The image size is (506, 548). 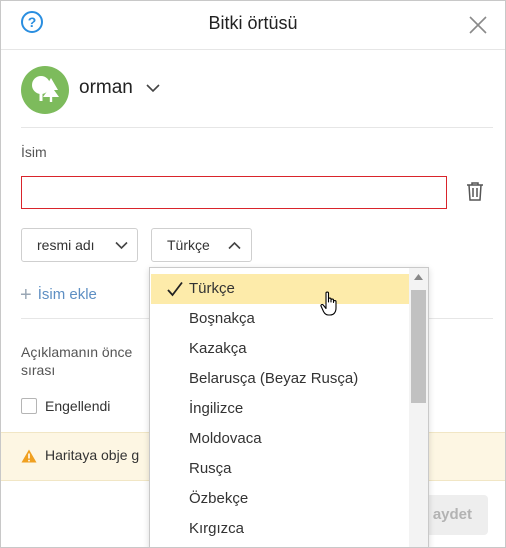 I want to click on add-name-link: + İsim ekle, so click(x=58, y=295).